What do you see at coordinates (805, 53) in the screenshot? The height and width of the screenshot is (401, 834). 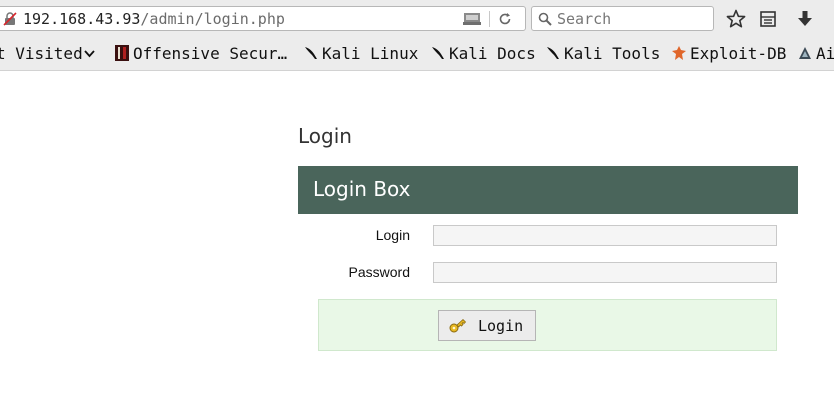 I see `aircrack-icon` at bounding box center [805, 53].